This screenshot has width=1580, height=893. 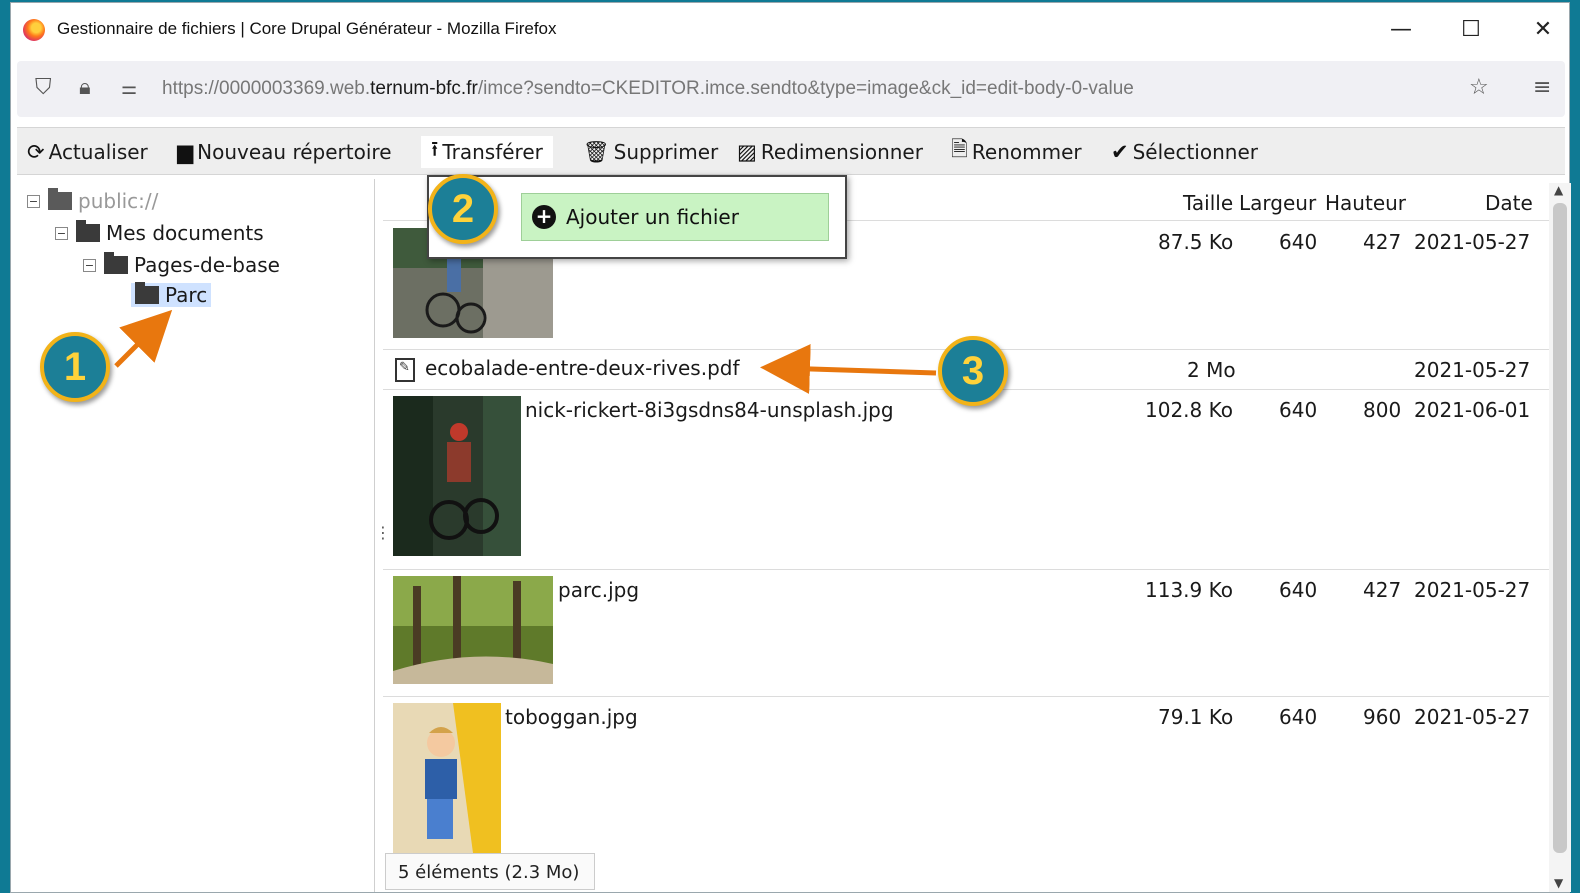 I want to click on column-height: Hauteur, so click(x=1365, y=203).